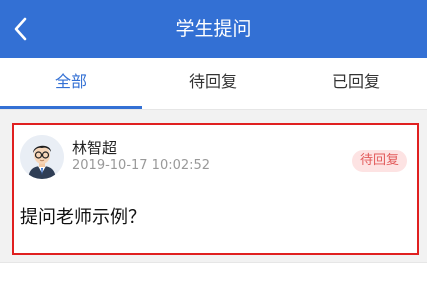 The image size is (427, 287). I want to click on page-title: 学生提问, so click(213, 29).